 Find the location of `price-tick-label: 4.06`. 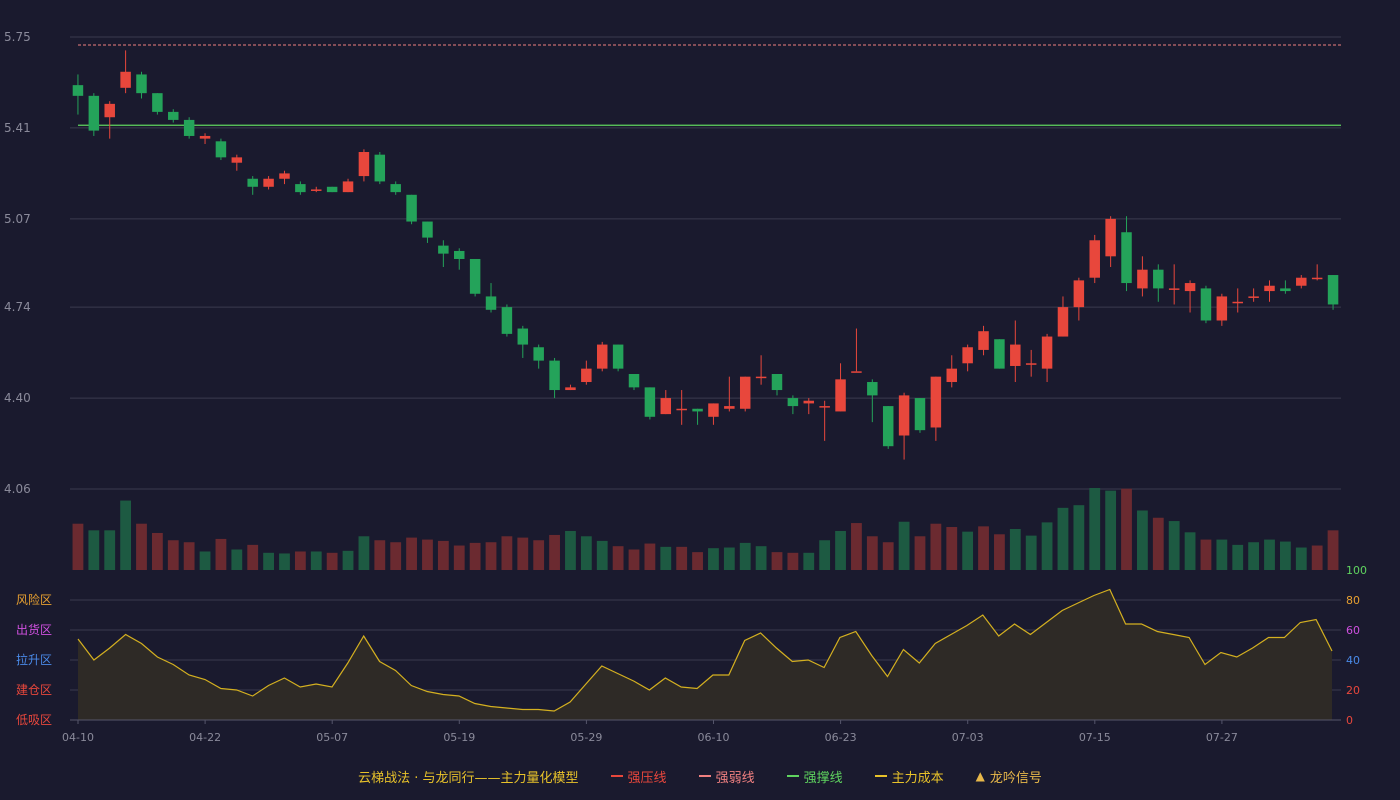

price-tick-label: 4.06 is located at coordinates (17, 489).